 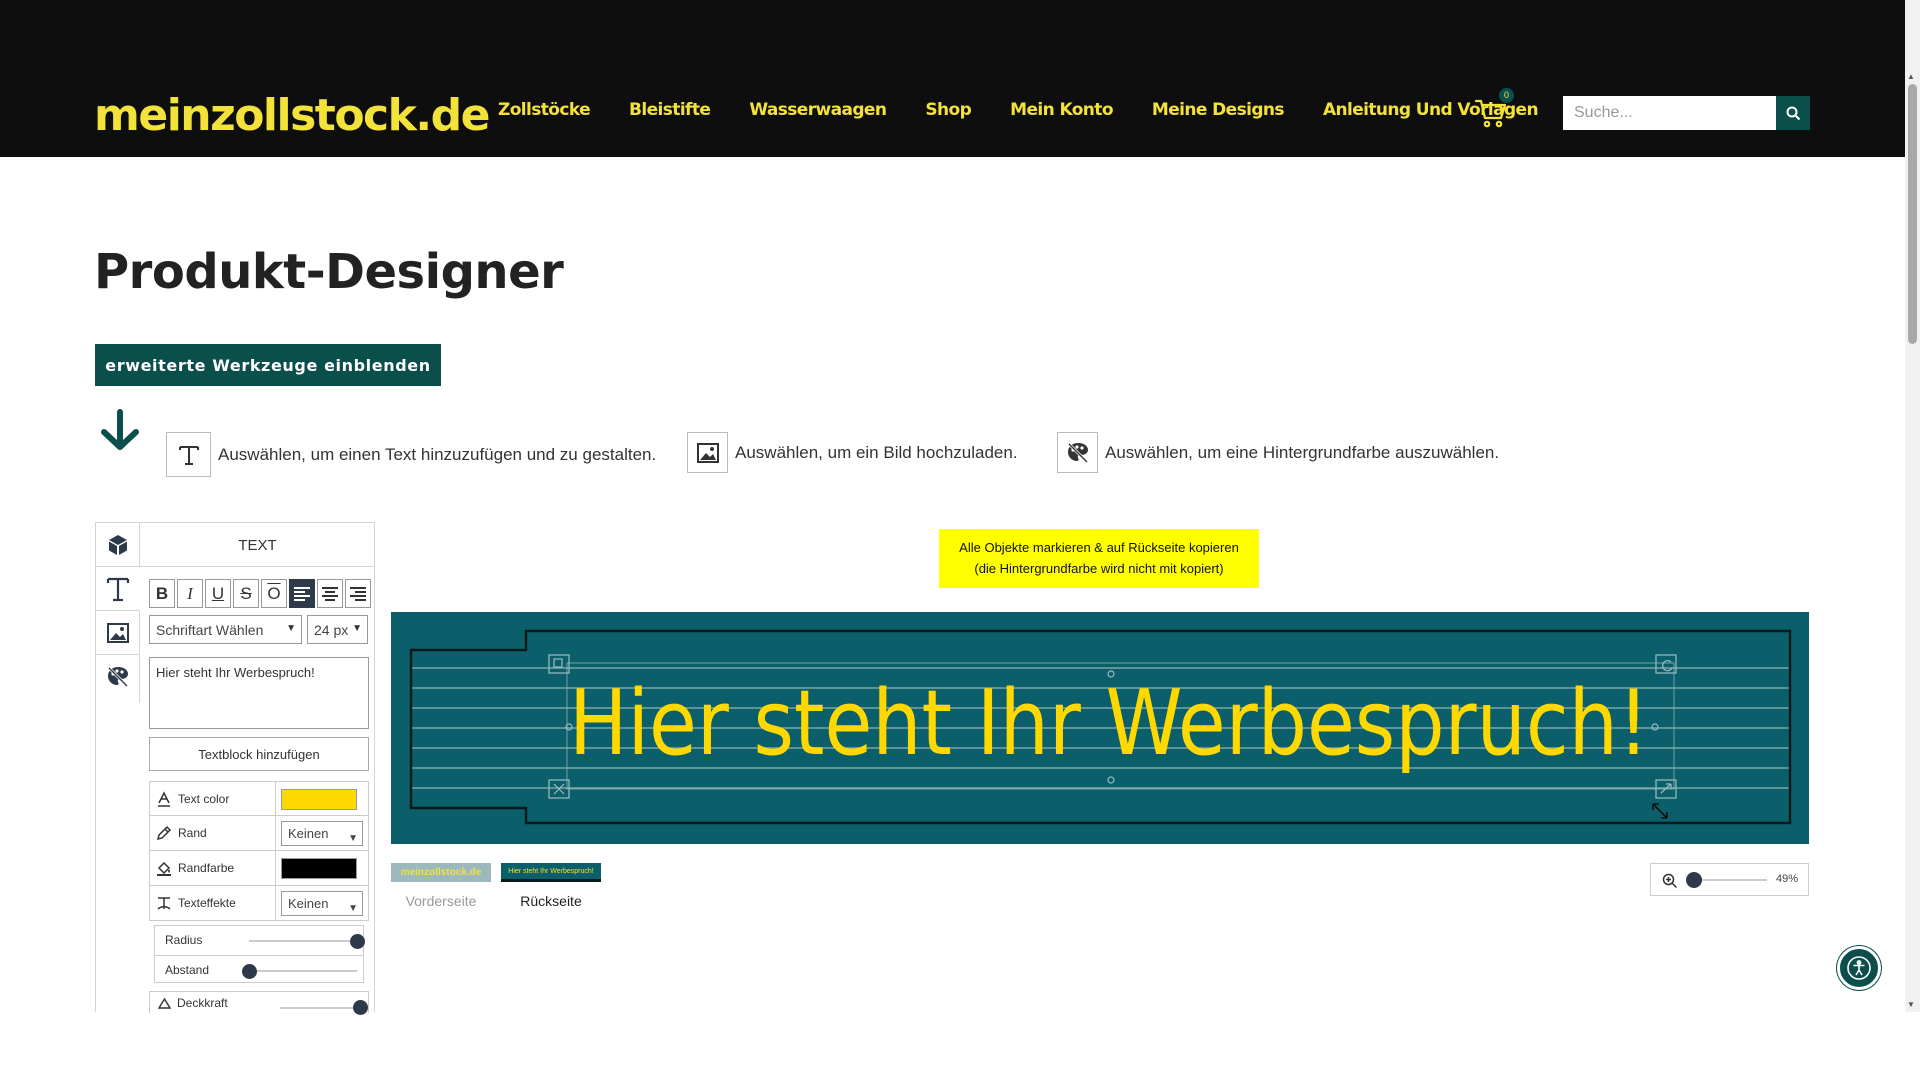 What do you see at coordinates (358, 593) in the screenshot?
I see `align-right-button` at bounding box center [358, 593].